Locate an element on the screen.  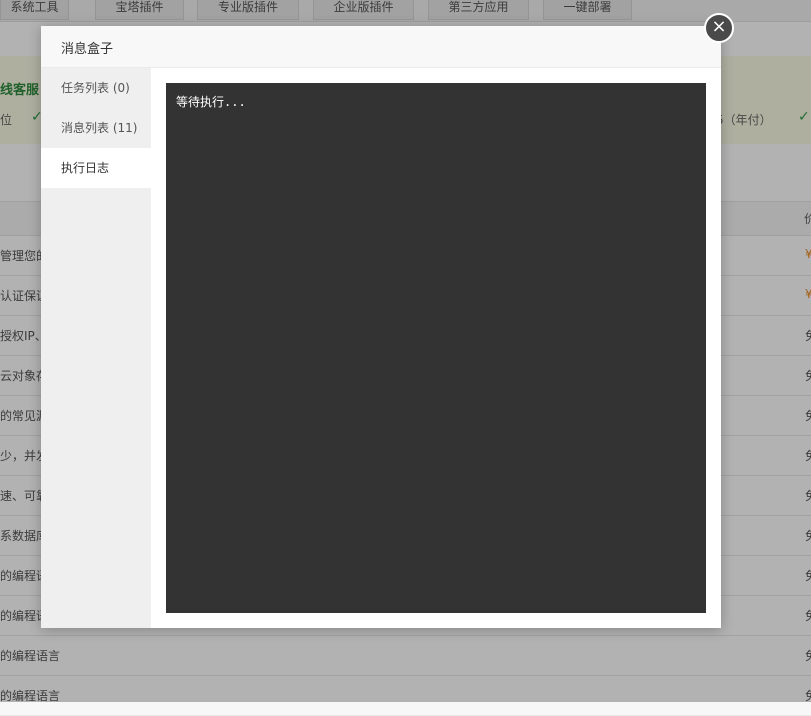
close-button: × is located at coordinates (719, 28).